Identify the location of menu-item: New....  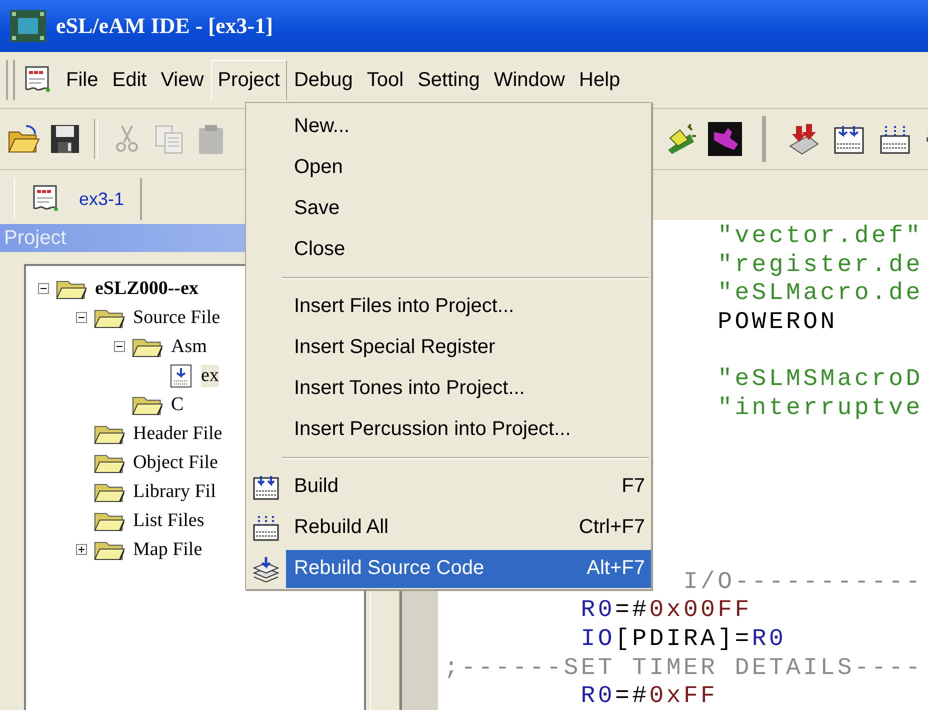
(468, 127).